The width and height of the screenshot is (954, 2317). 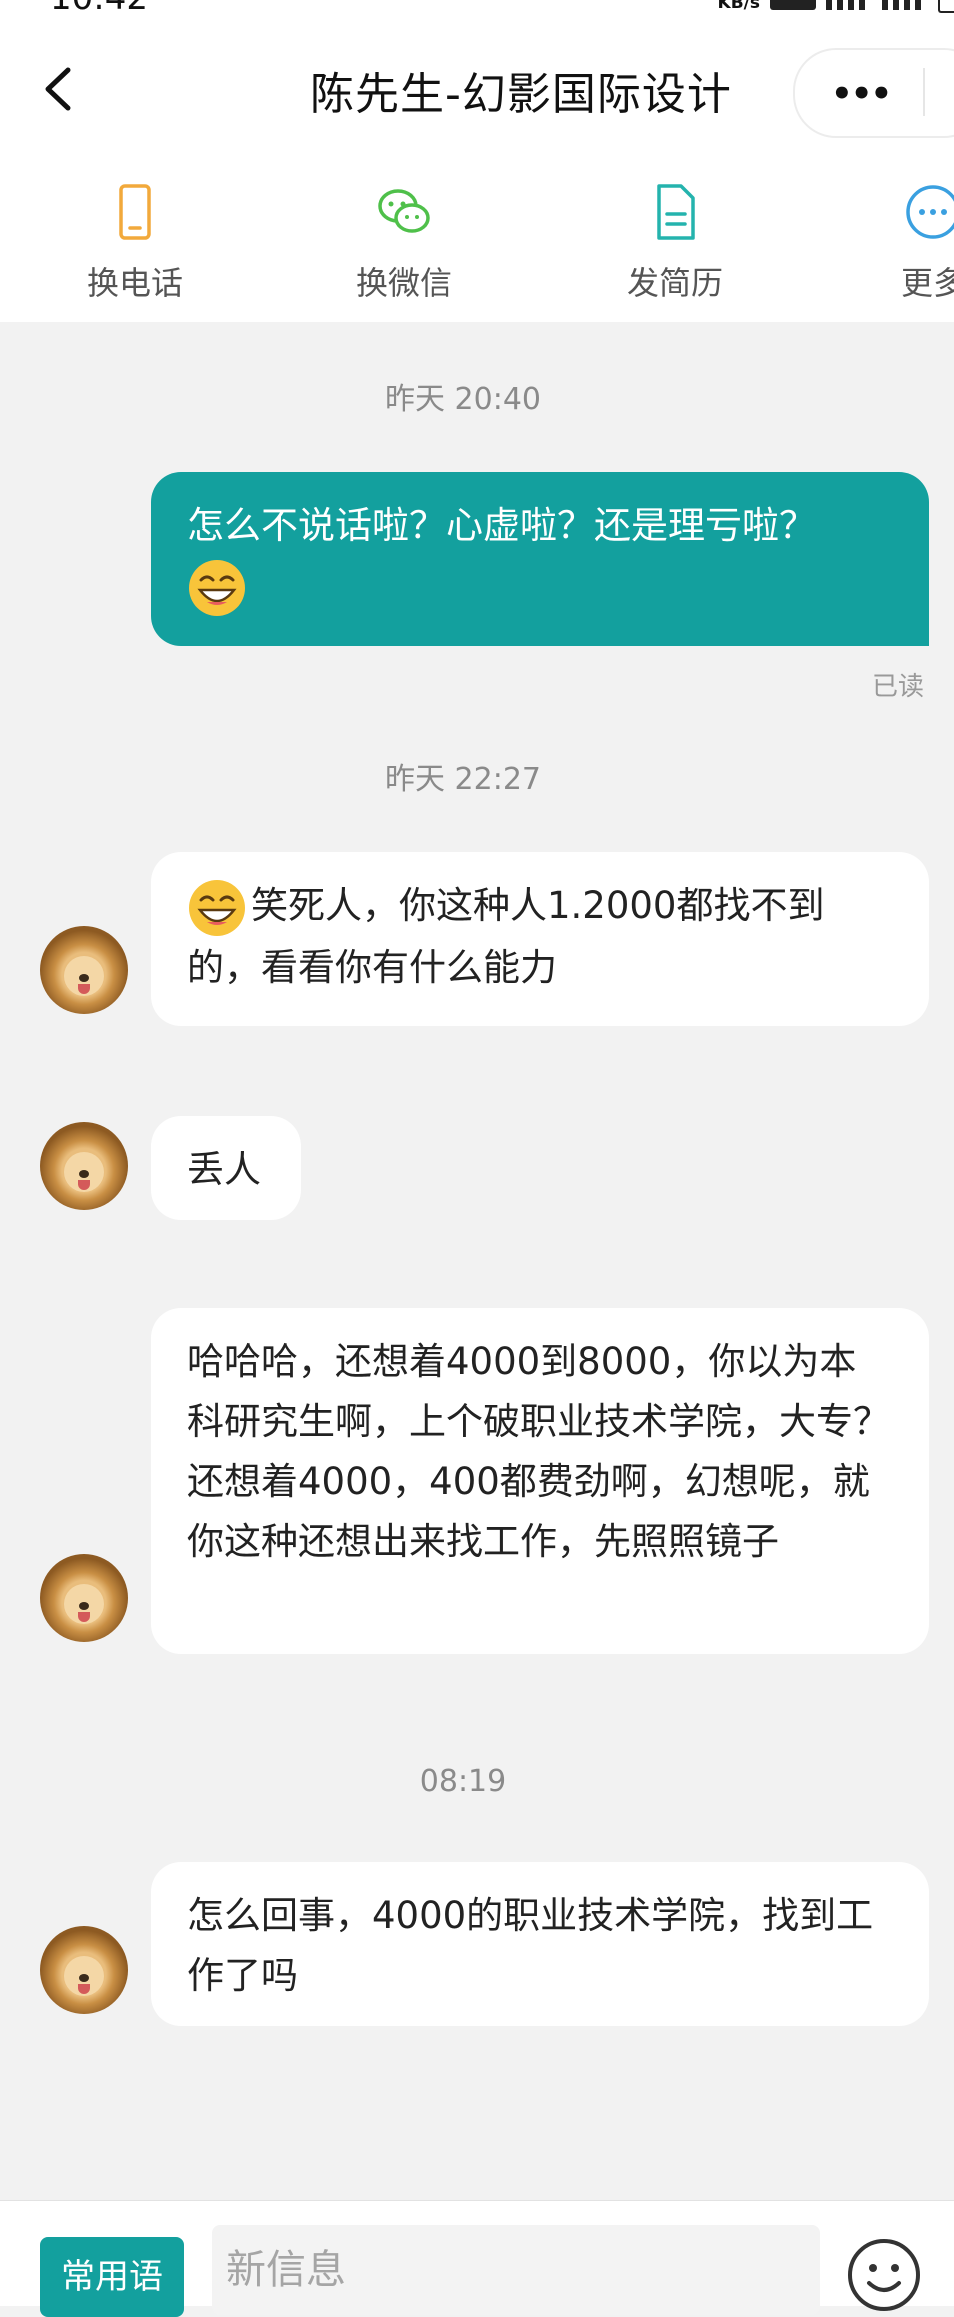 I want to click on more-options-capsule: •••, so click(x=873, y=93).